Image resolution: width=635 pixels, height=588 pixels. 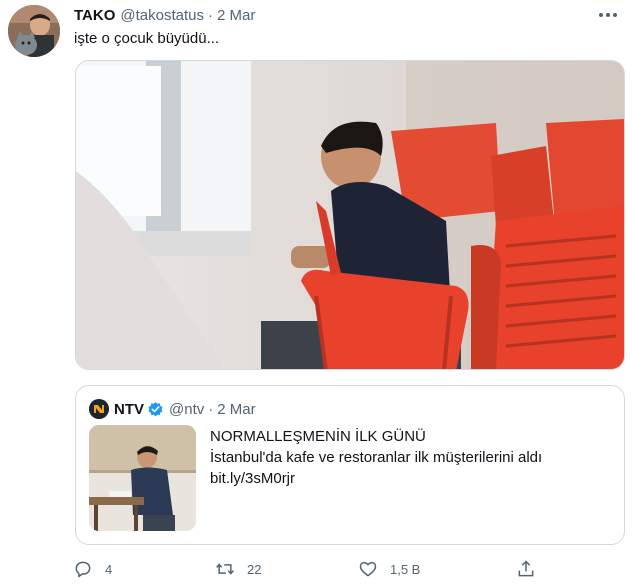 I want to click on share-button, so click(x=526, y=569).